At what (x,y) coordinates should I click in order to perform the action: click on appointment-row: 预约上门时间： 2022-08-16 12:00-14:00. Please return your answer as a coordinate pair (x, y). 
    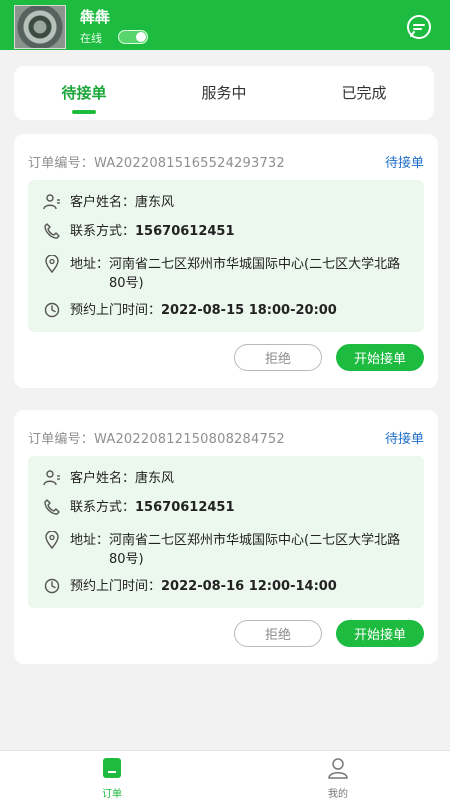
    Looking at the image, I should click on (228, 586).